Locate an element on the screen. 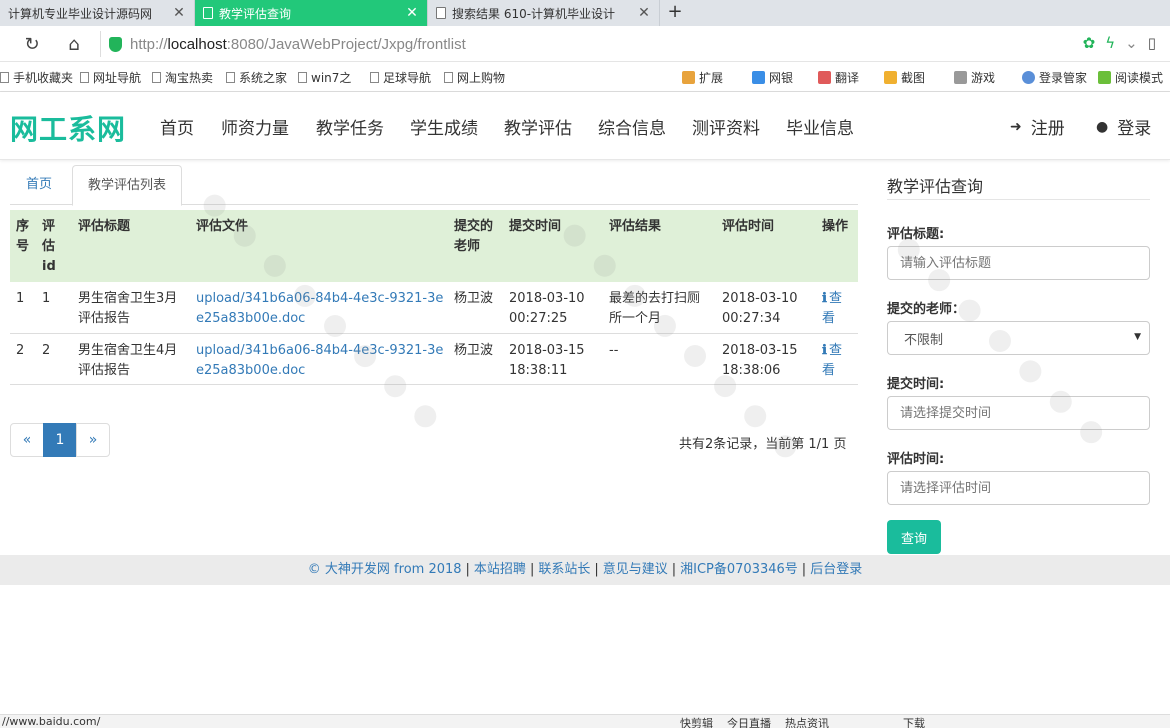  footer-jobs-link: 本站招聘 is located at coordinates (500, 569).